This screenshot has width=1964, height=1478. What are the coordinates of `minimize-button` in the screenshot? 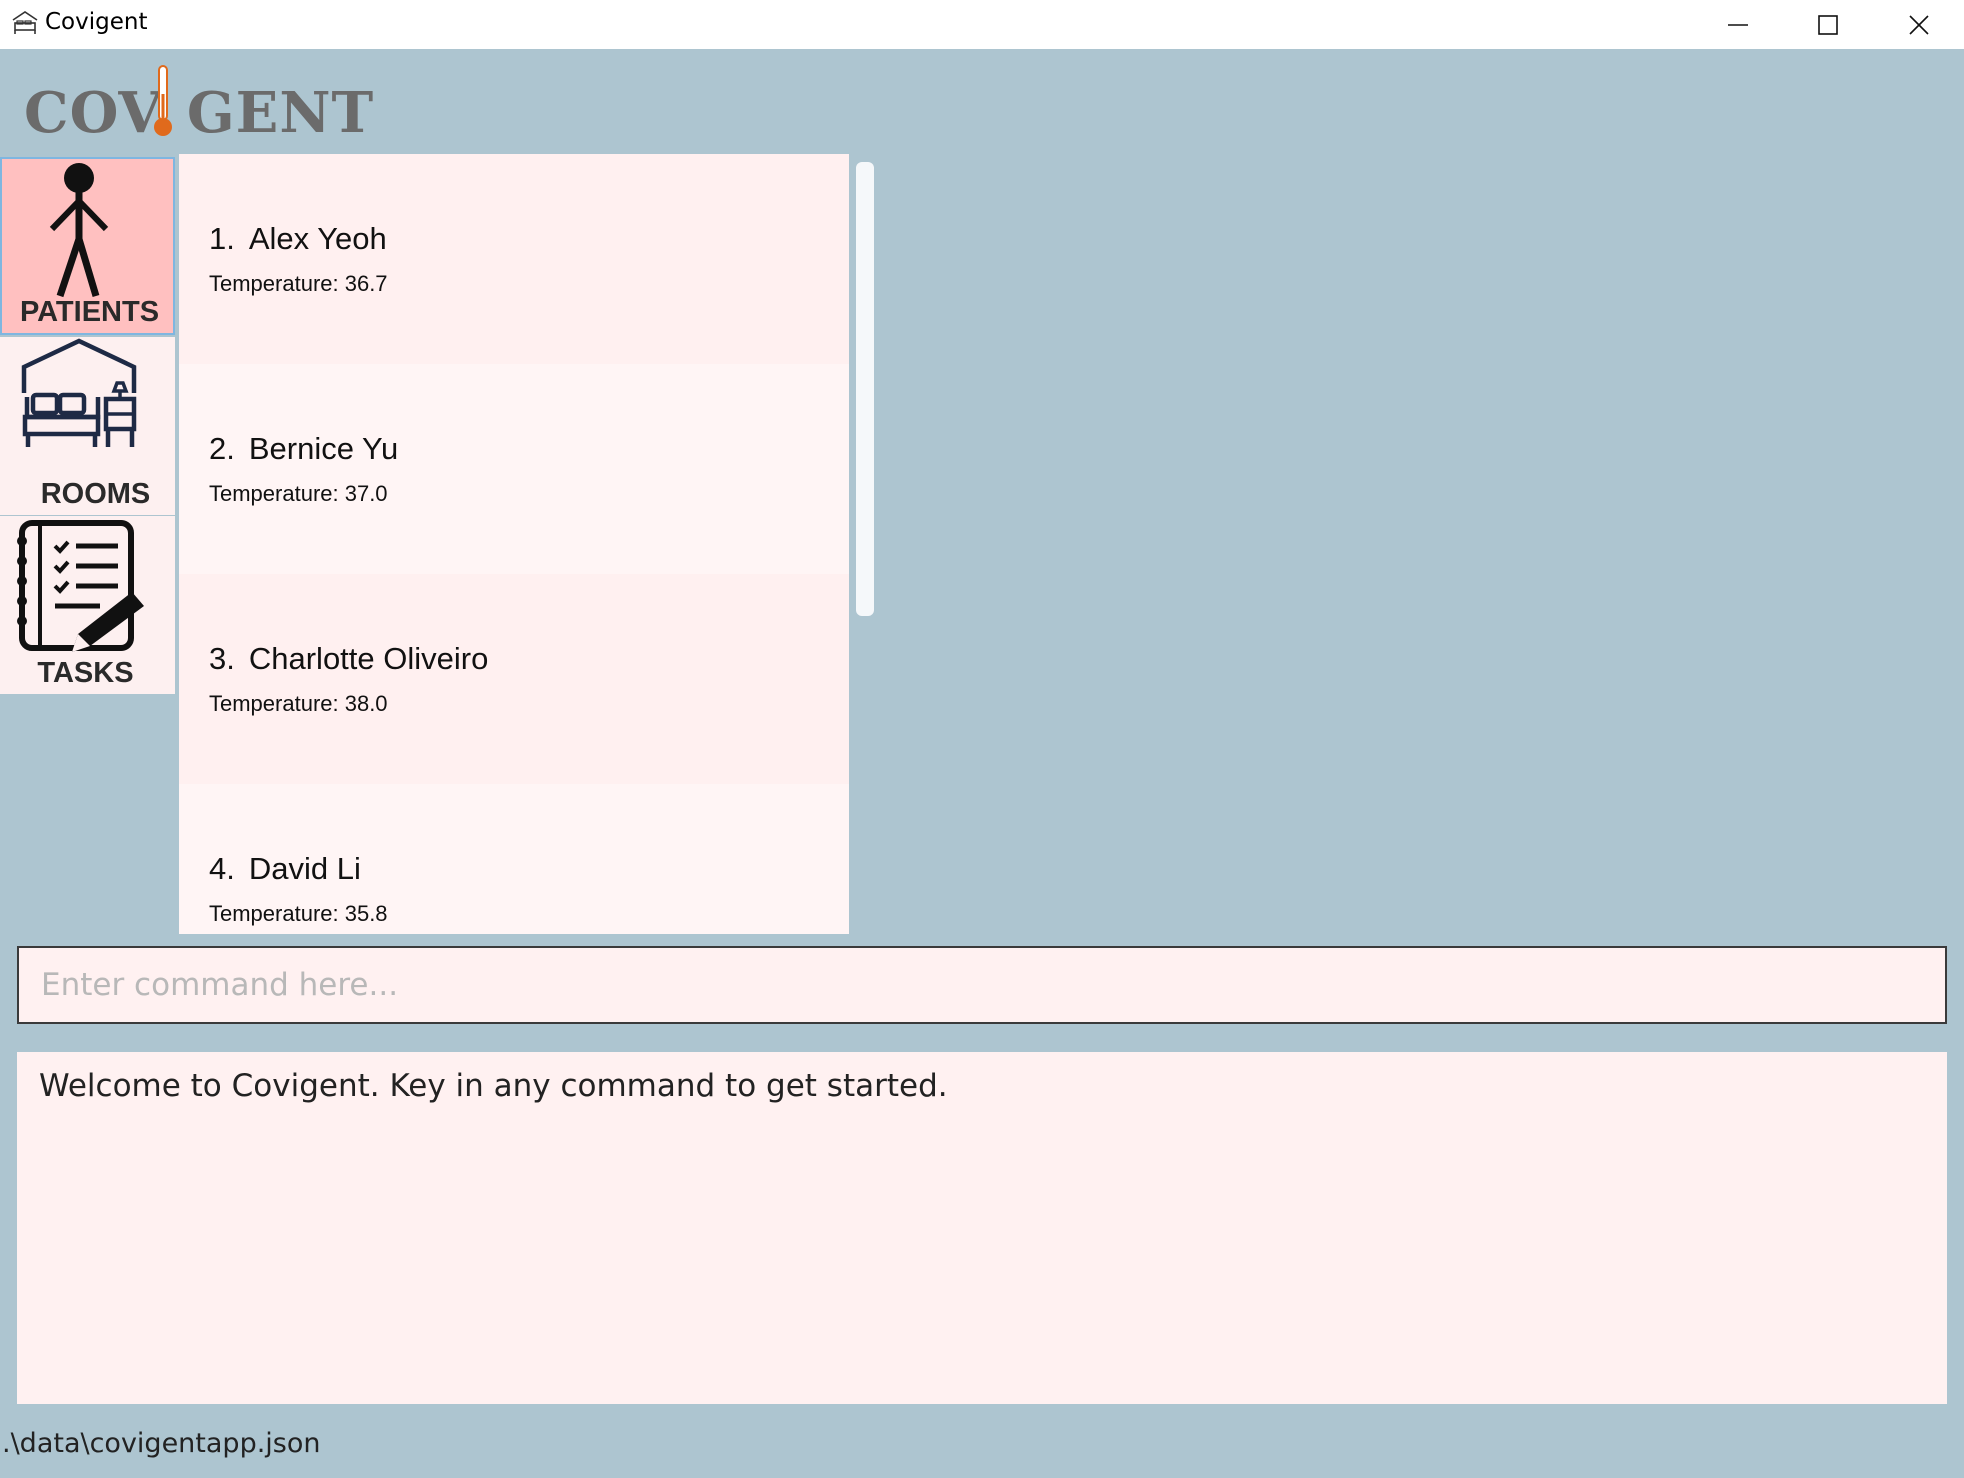 It's located at (1738, 24).